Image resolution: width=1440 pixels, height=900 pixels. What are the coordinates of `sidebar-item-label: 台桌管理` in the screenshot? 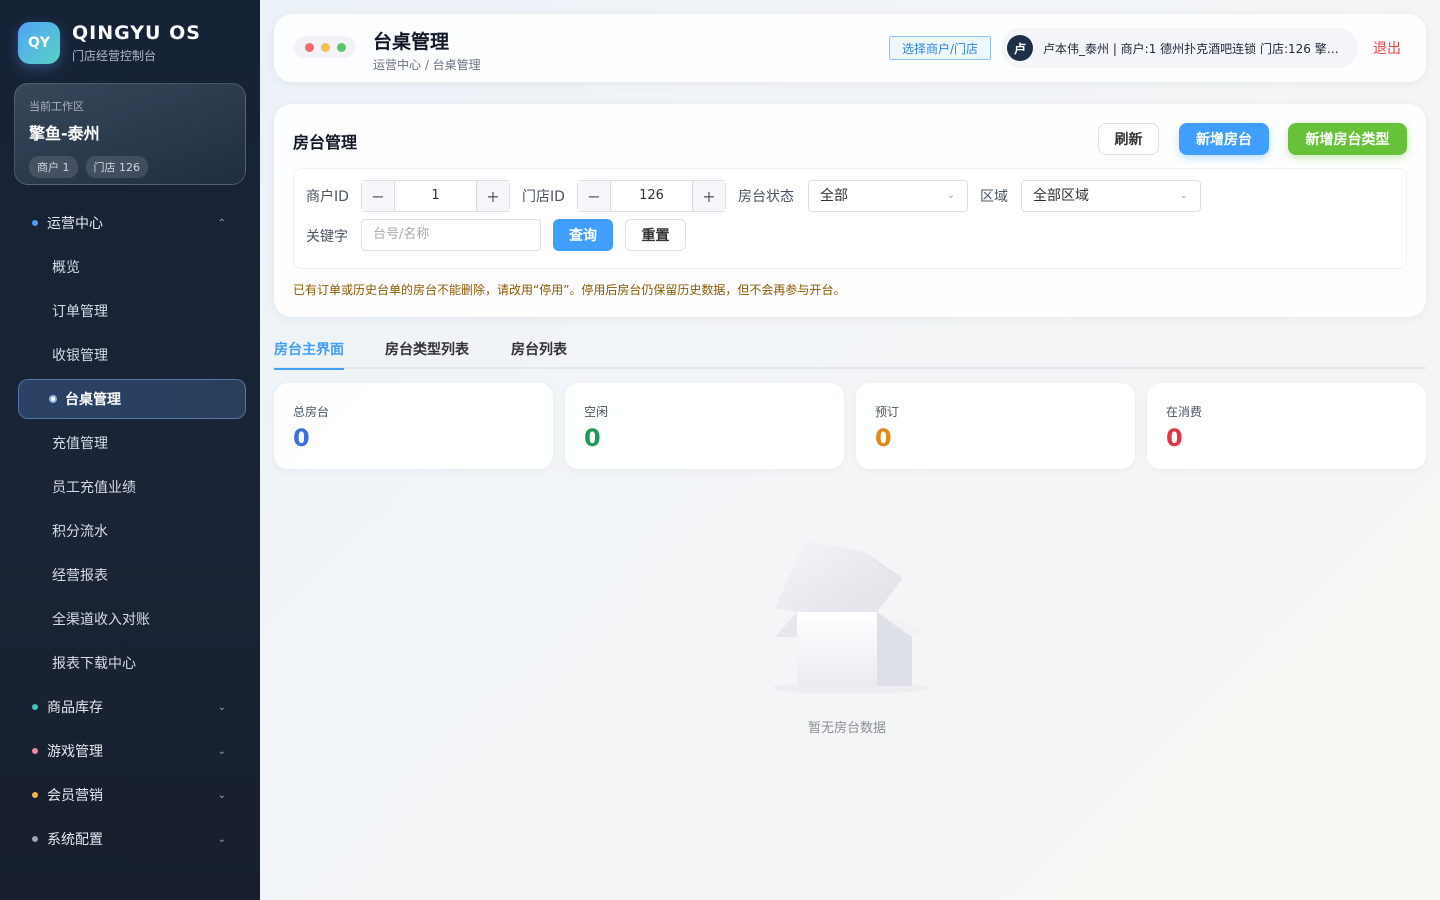 It's located at (93, 400).